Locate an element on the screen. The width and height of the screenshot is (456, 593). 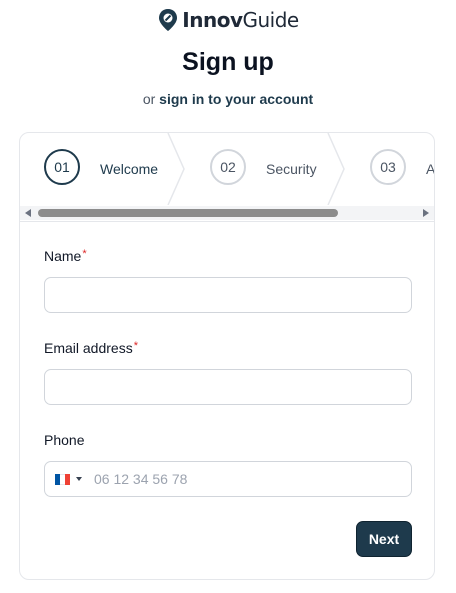
step-number: 03 is located at coordinates (388, 167).